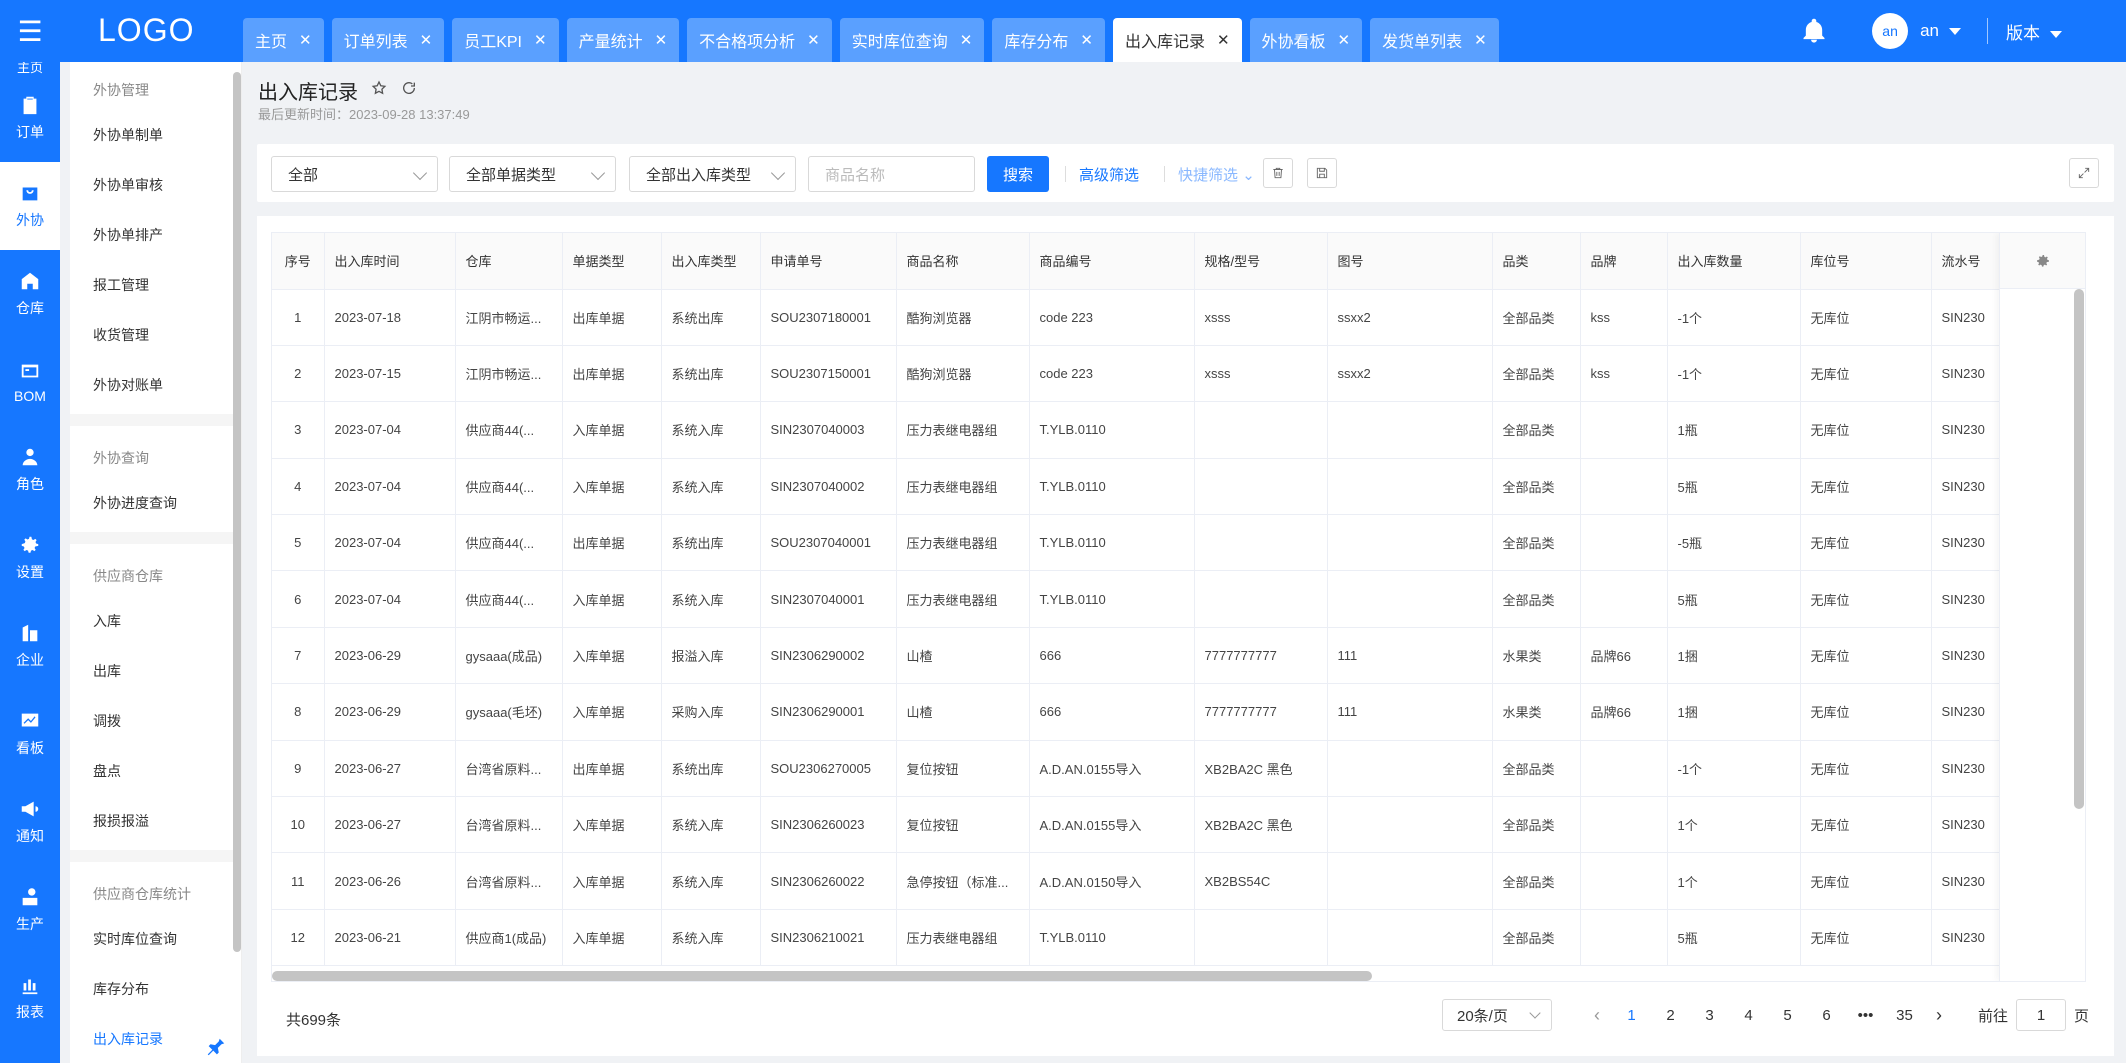 Image resolution: width=2126 pixels, height=1063 pixels. What do you see at coordinates (237, 512) in the screenshot?
I see `submenu-scrollbar` at bounding box center [237, 512].